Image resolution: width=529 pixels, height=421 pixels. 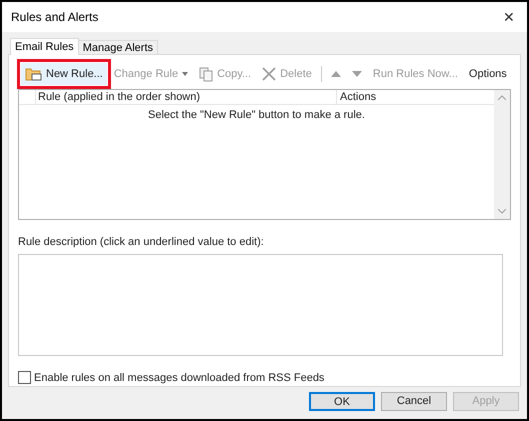 What do you see at coordinates (502, 154) in the screenshot?
I see `scrollbar` at bounding box center [502, 154].